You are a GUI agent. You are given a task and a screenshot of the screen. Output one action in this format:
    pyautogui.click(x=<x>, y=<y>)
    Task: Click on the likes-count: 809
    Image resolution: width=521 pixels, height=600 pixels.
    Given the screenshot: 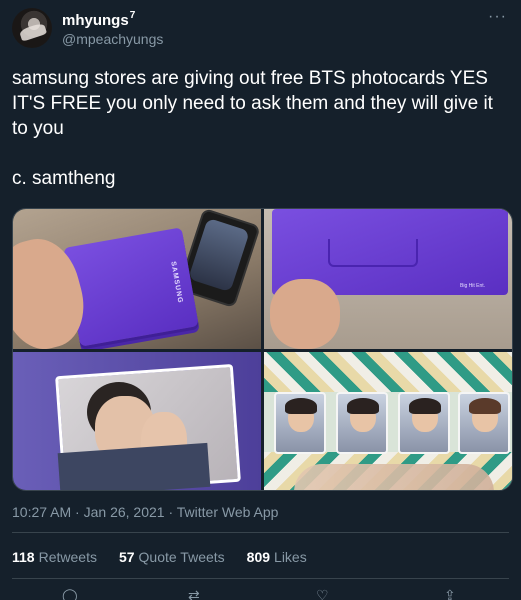 What is the action you would take?
    pyautogui.click(x=258, y=557)
    